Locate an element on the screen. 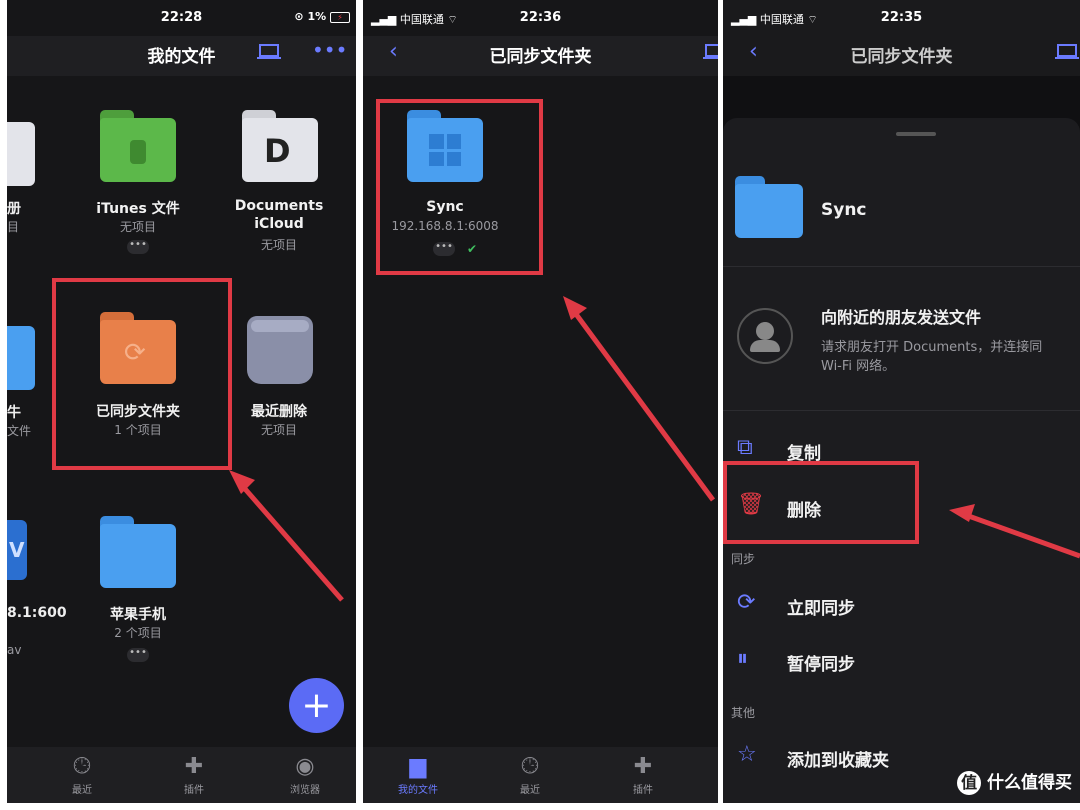 The width and height of the screenshot is (1080, 810). watermark: 值 什么值得买 is located at coordinates (1014, 781).